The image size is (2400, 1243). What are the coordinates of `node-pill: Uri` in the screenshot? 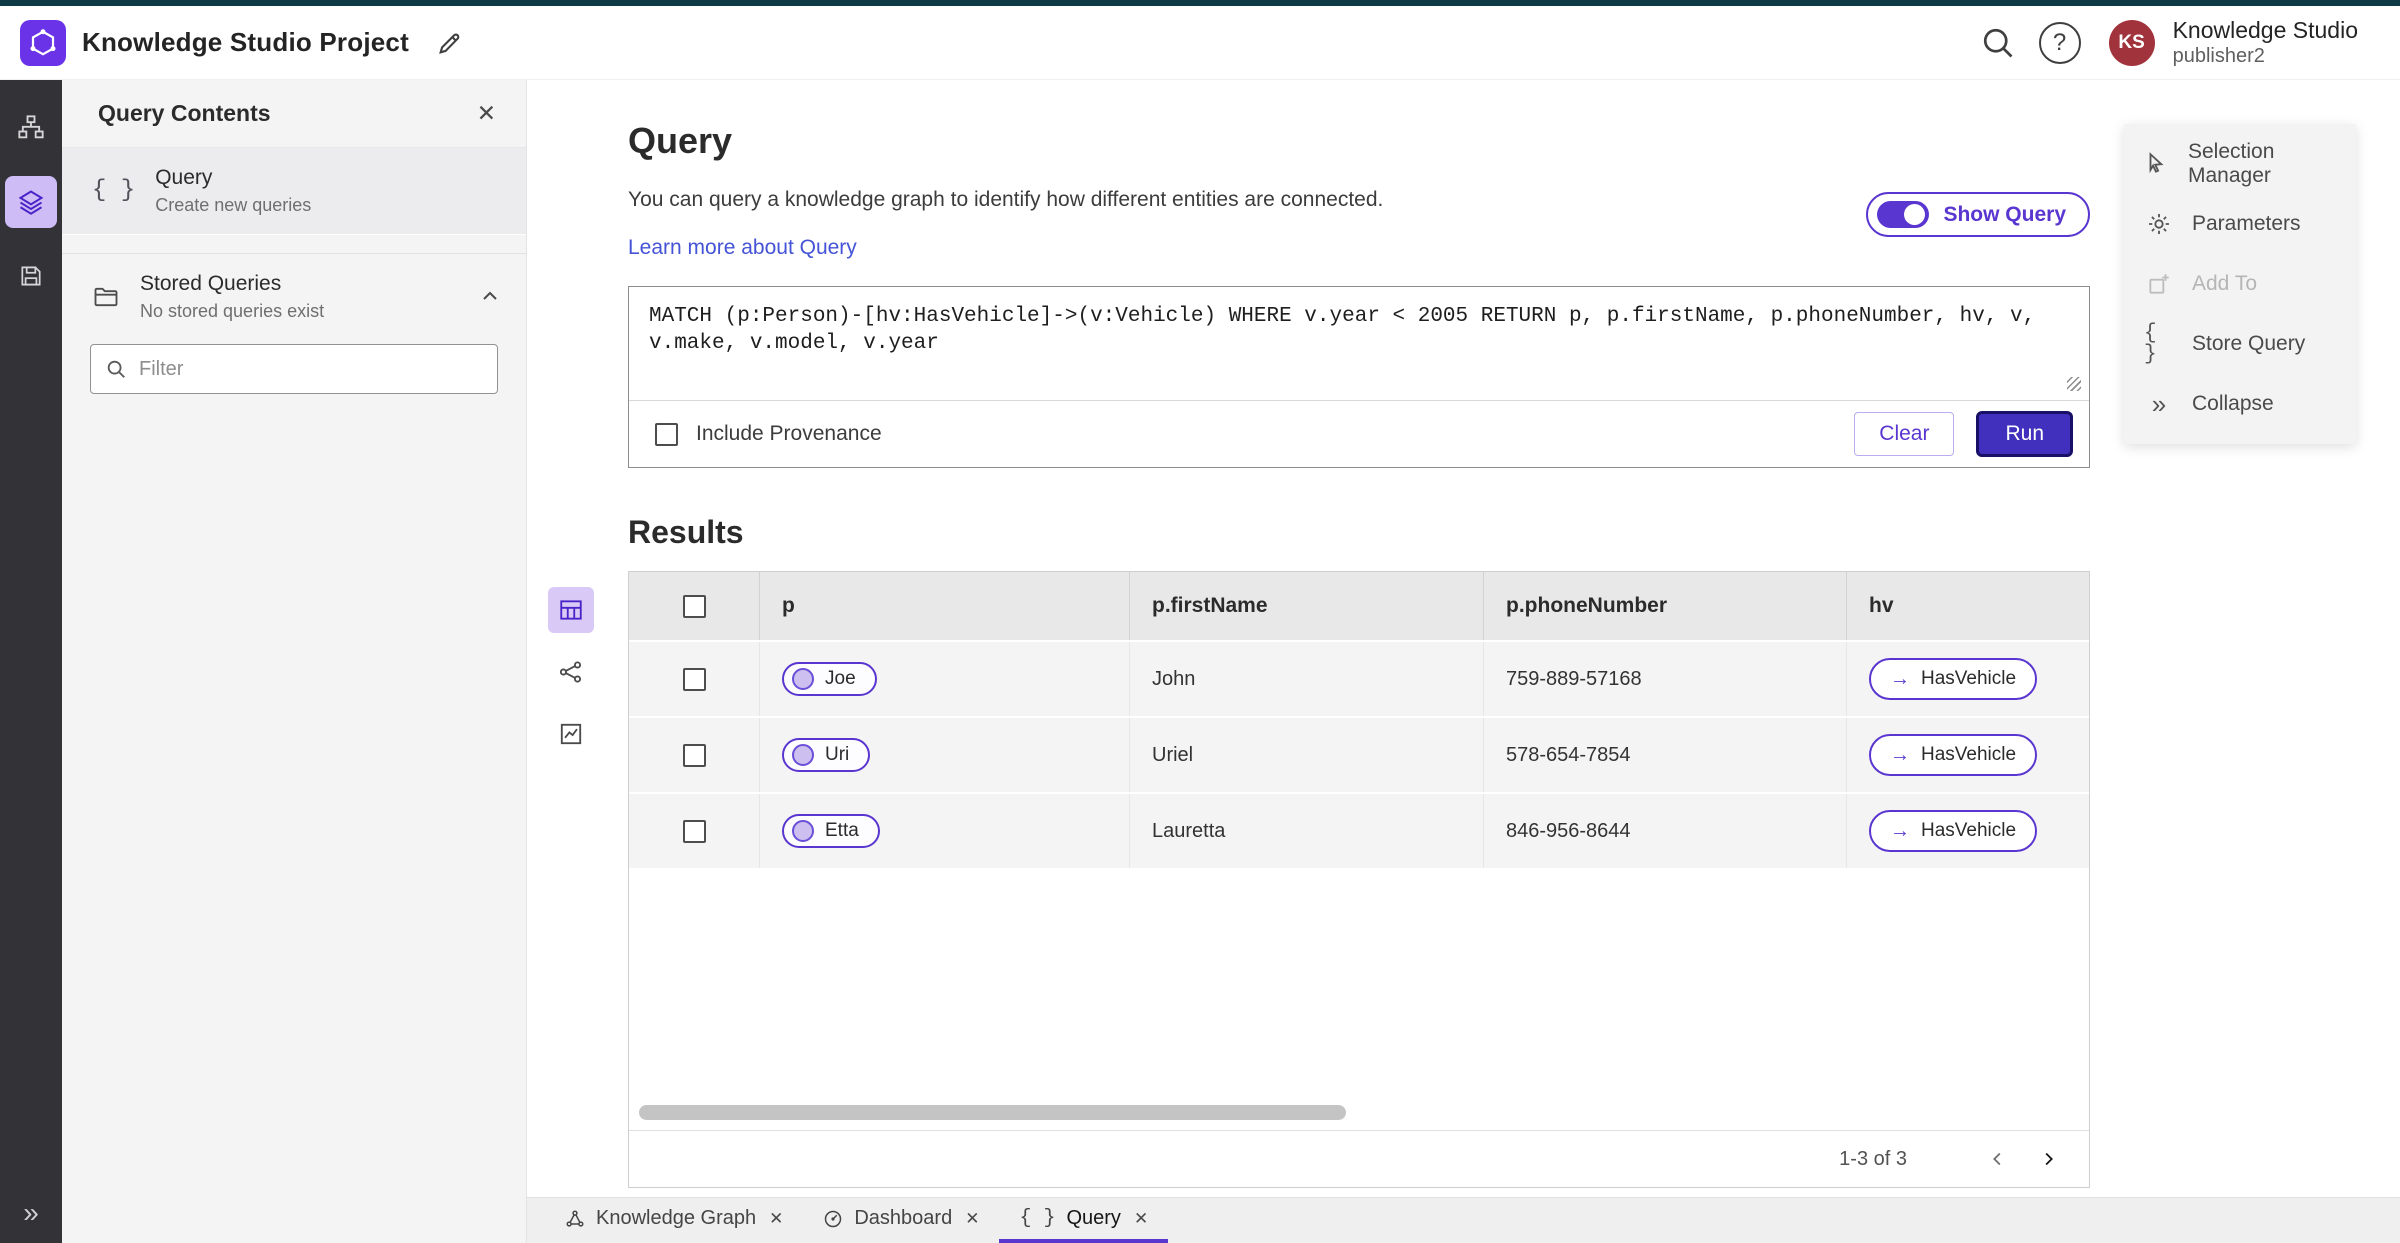 It's located at (826, 755).